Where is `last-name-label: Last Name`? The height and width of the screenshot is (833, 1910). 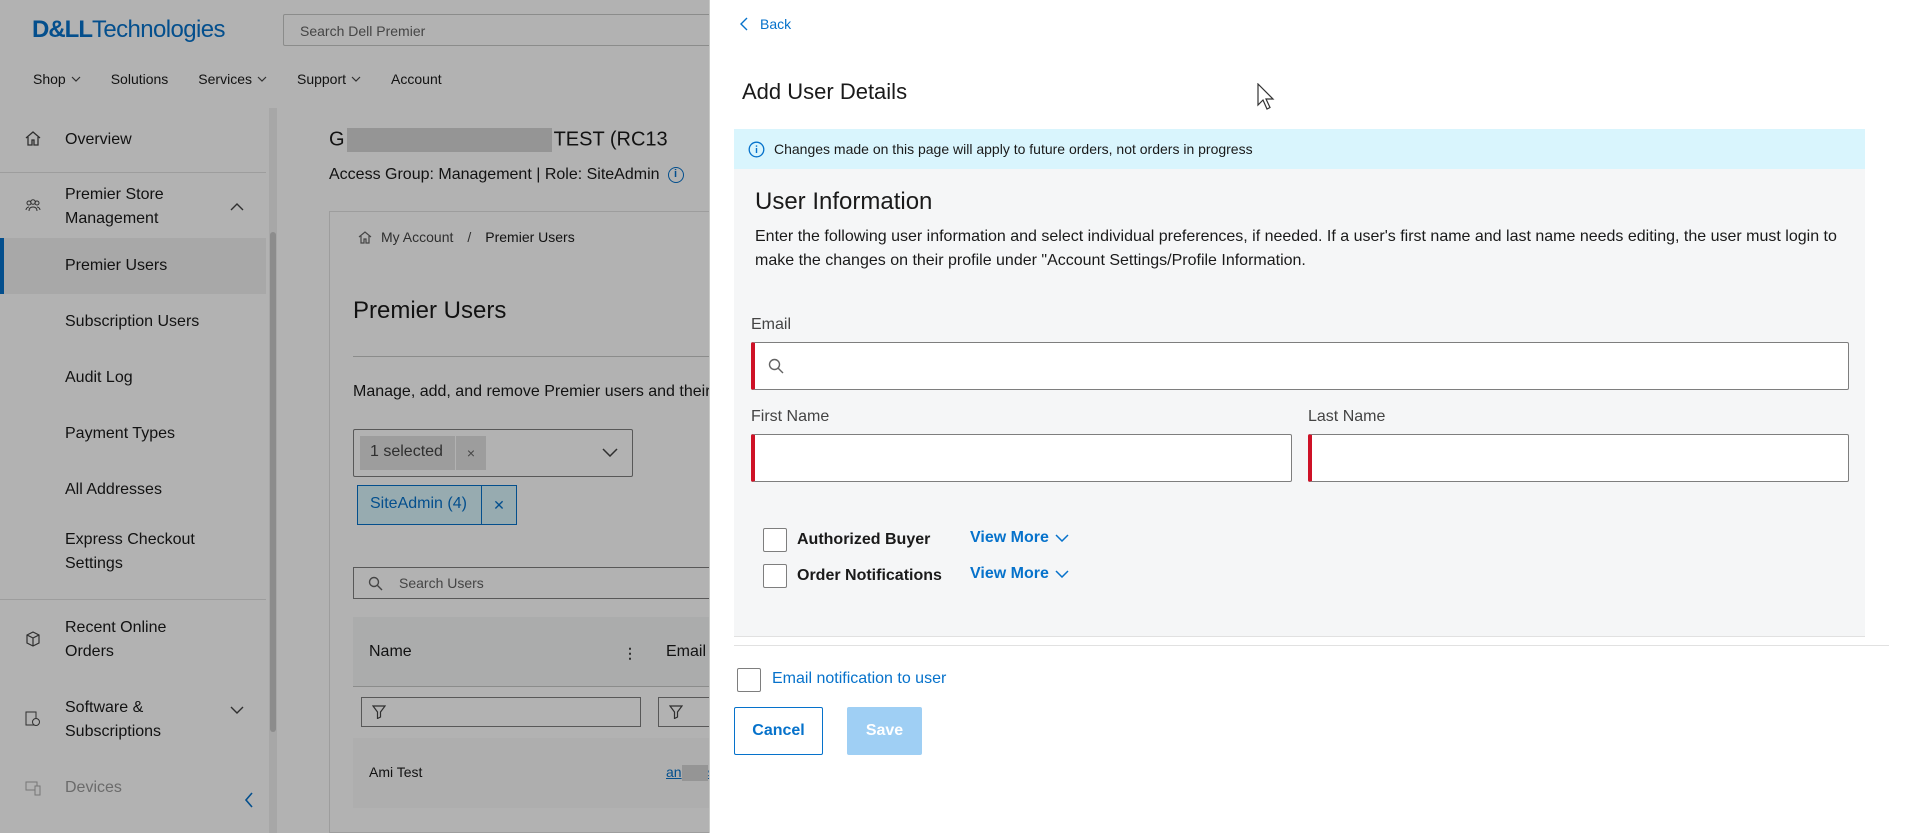
last-name-label: Last Name is located at coordinates (1347, 416).